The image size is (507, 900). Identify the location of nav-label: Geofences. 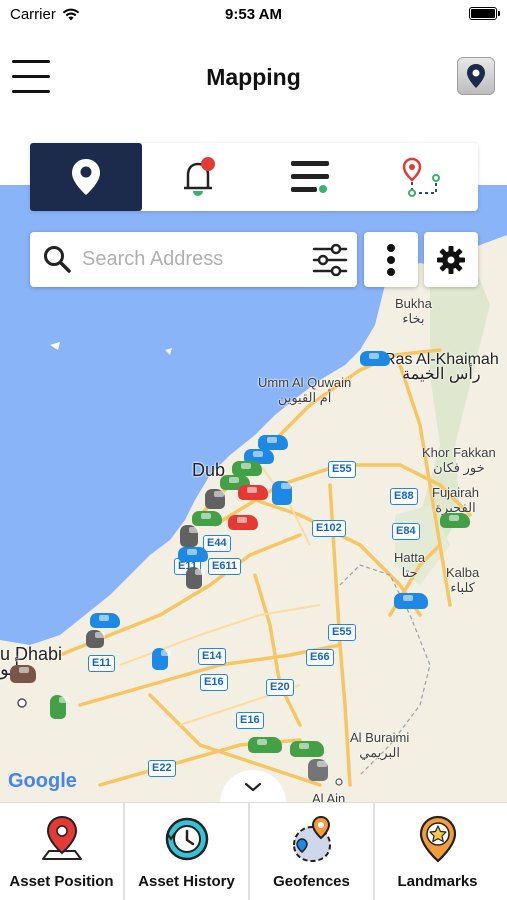
(311, 881).